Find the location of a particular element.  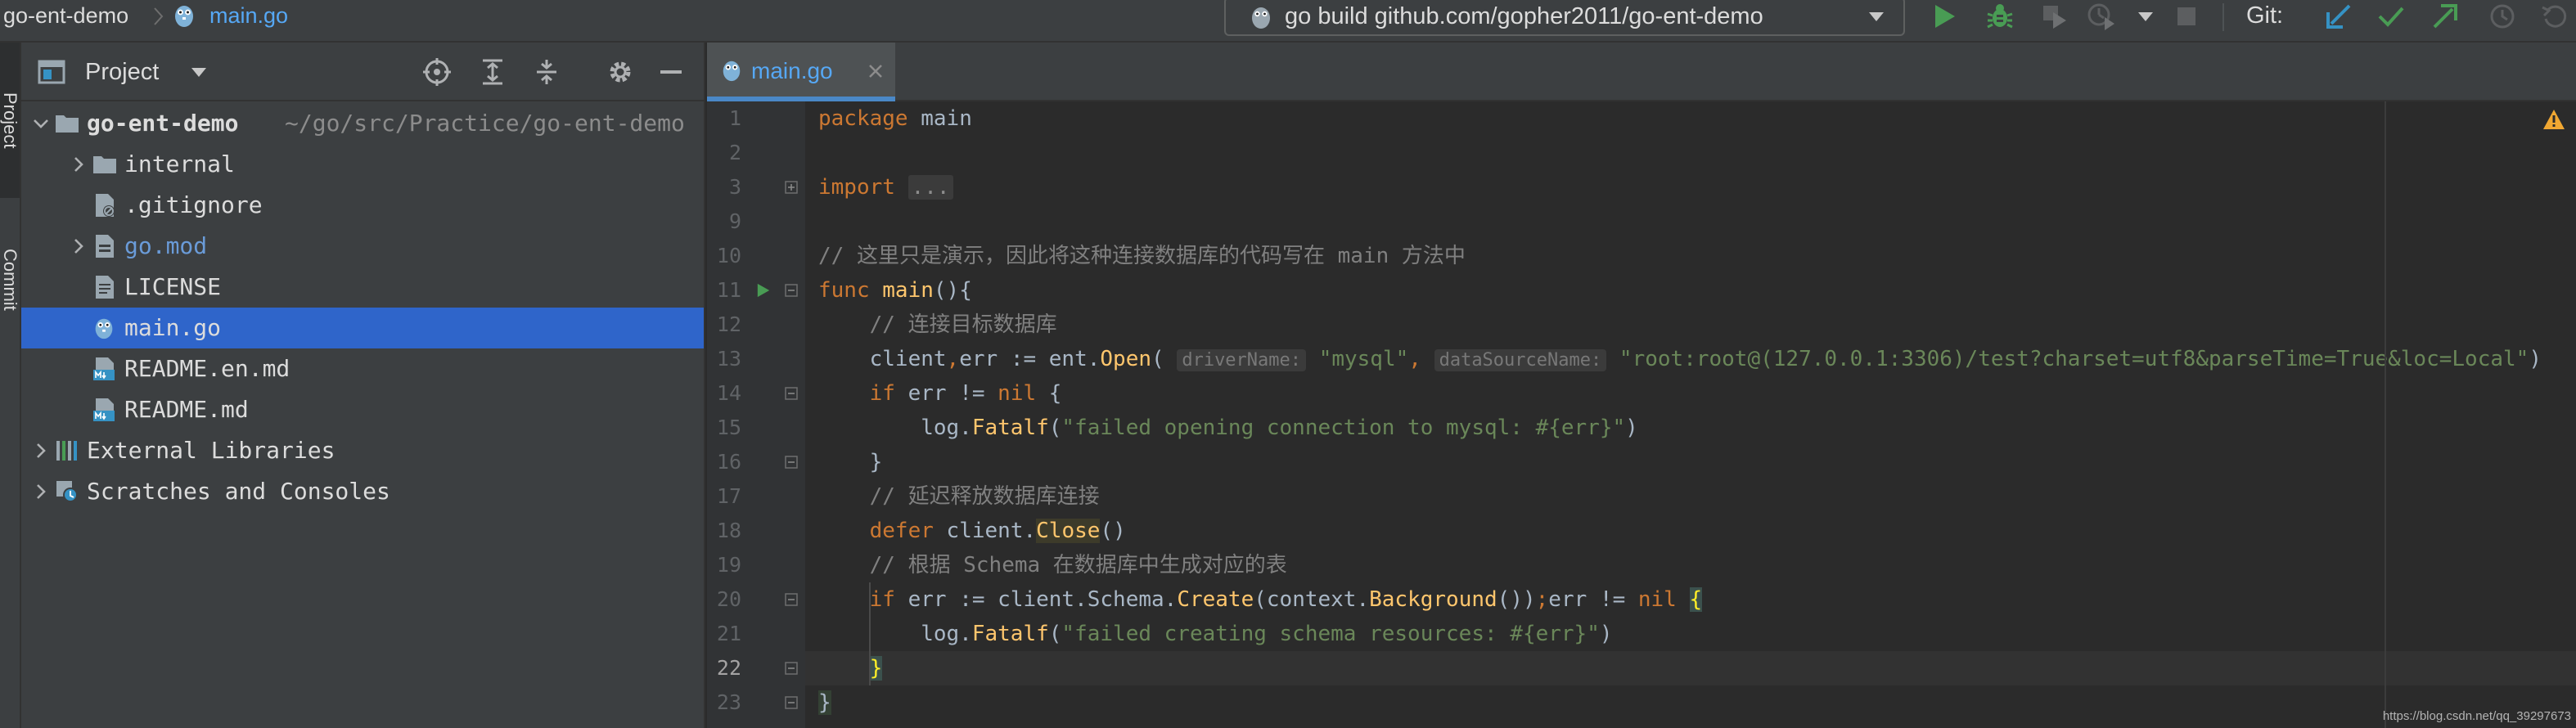

project-tool-window-button: Project is located at coordinates (10, 120).